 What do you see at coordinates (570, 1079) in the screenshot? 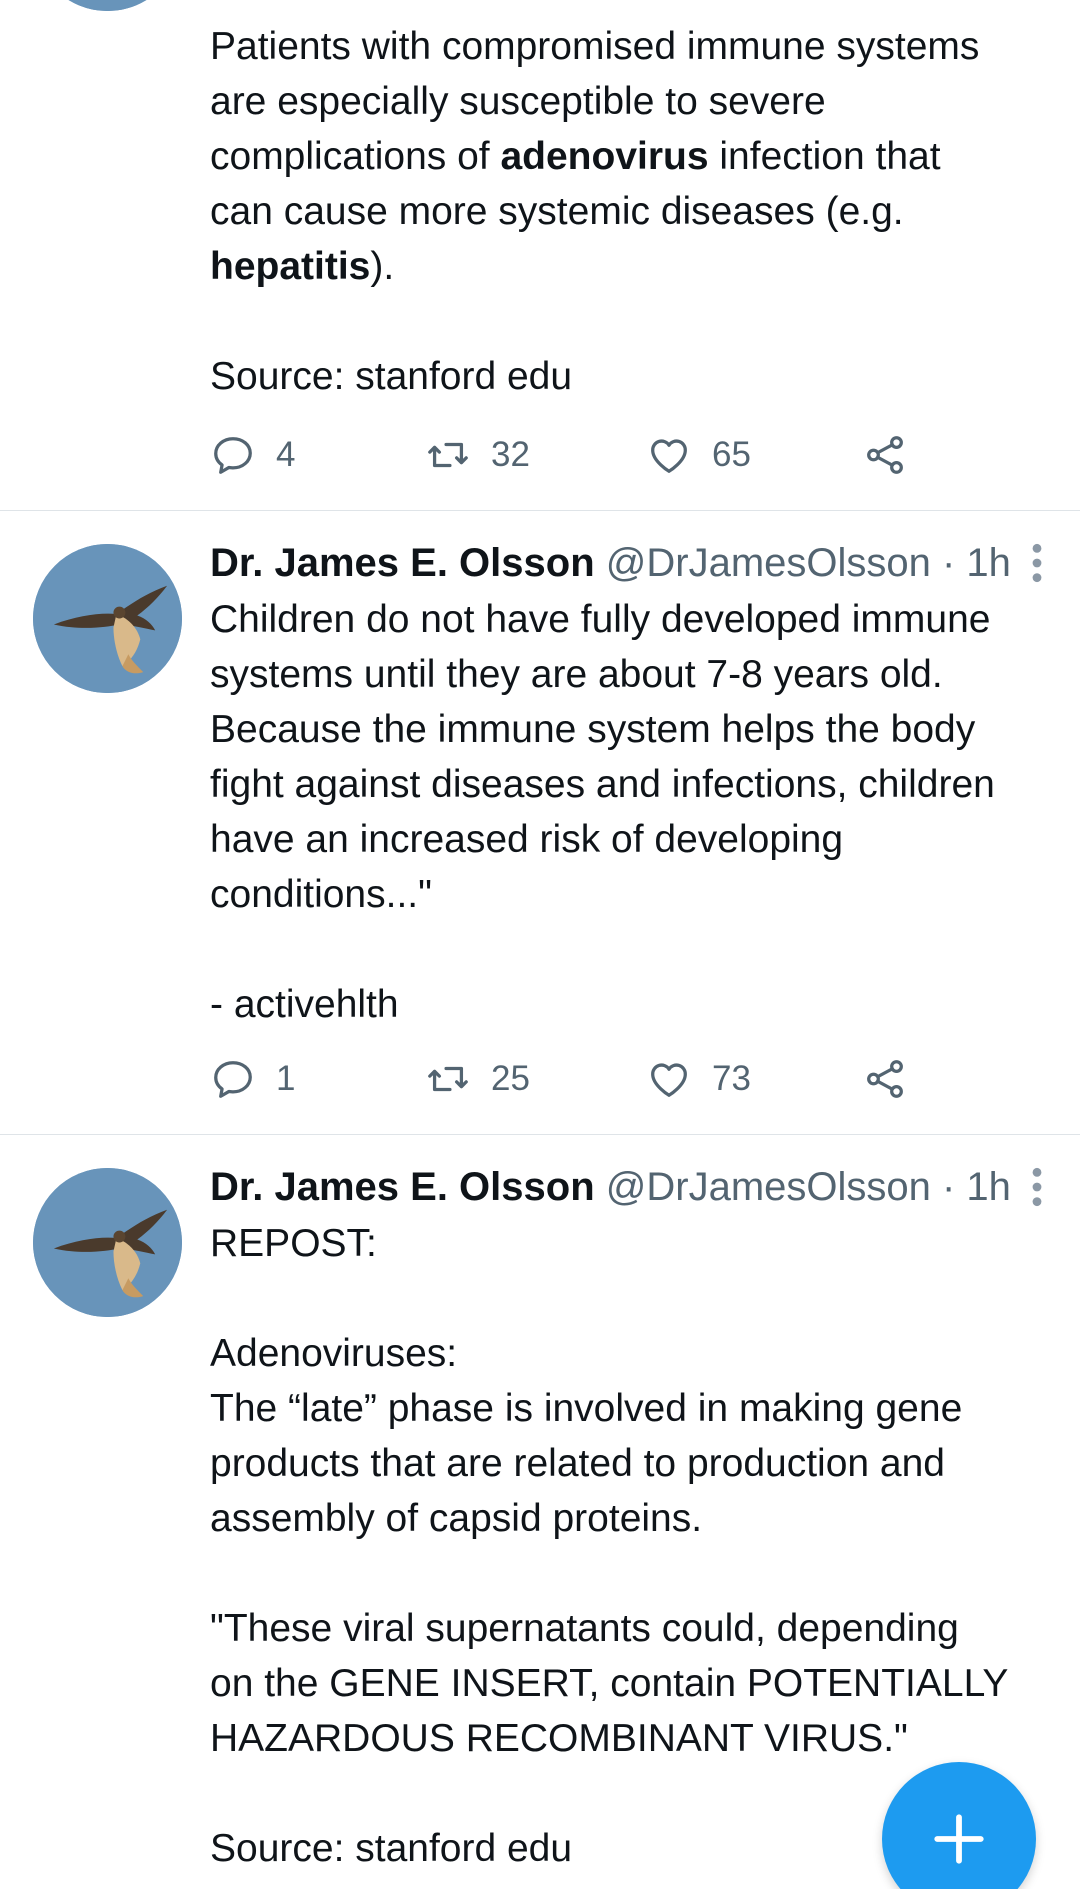
I see `tweet-actions: 1 25 73` at bounding box center [570, 1079].